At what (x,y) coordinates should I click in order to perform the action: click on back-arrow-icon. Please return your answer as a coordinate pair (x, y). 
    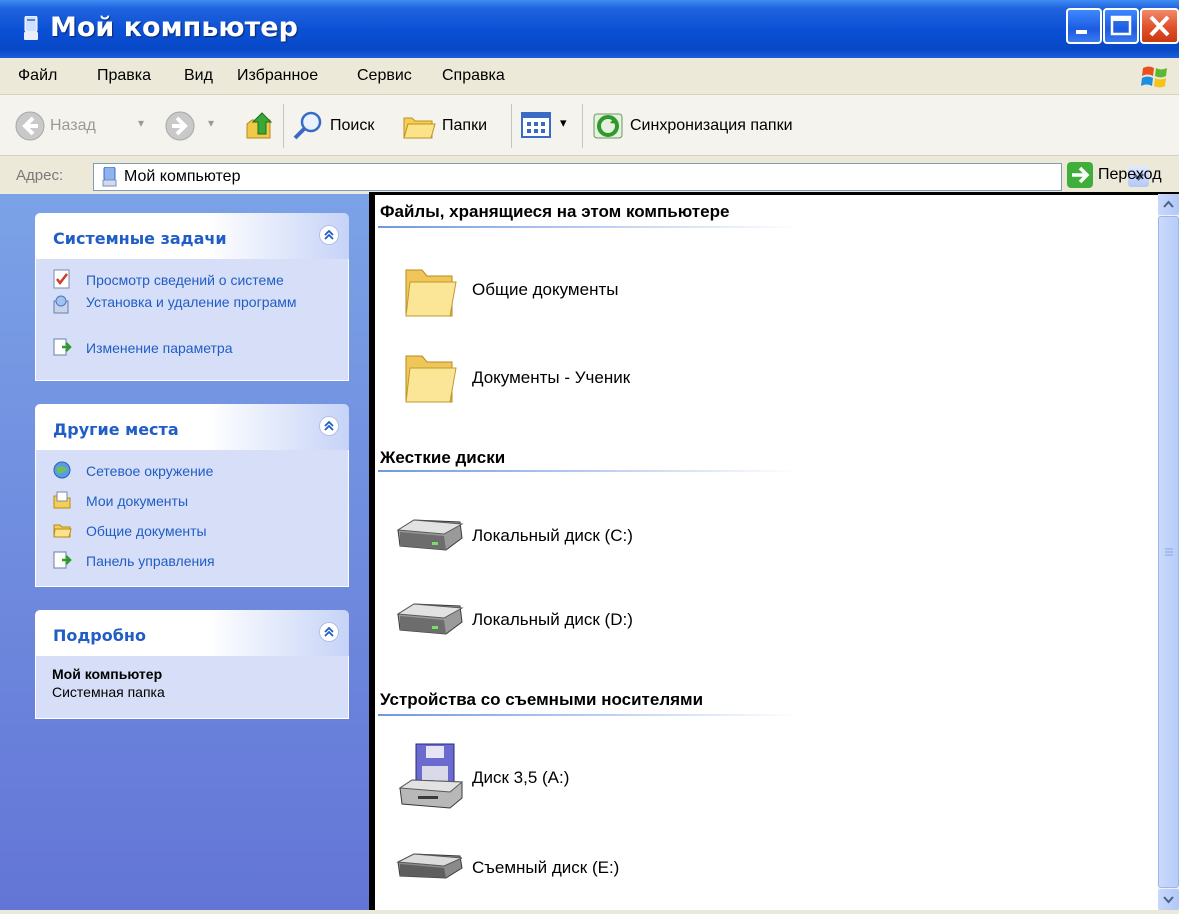
    Looking at the image, I should click on (30, 126).